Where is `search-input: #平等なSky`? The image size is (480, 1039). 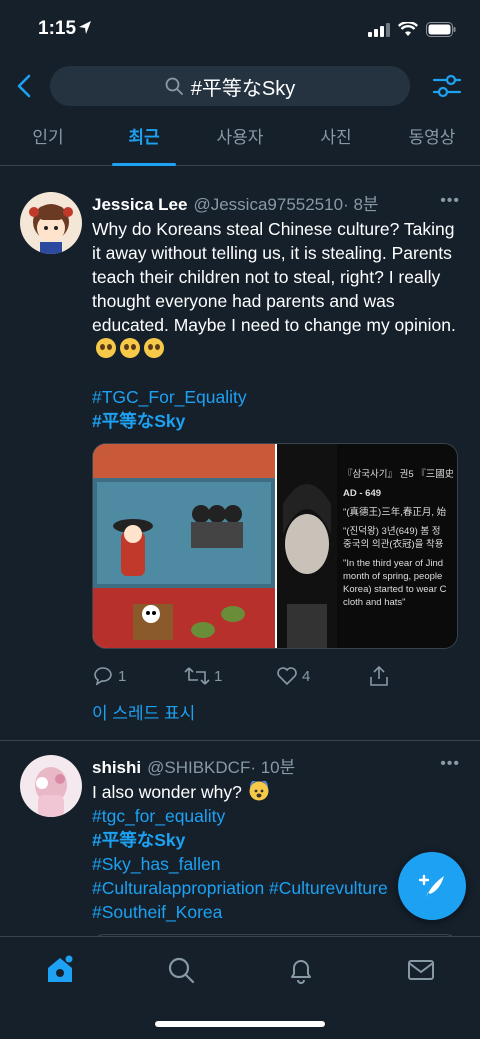 search-input: #平等なSky is located at coordinates (230, 86).